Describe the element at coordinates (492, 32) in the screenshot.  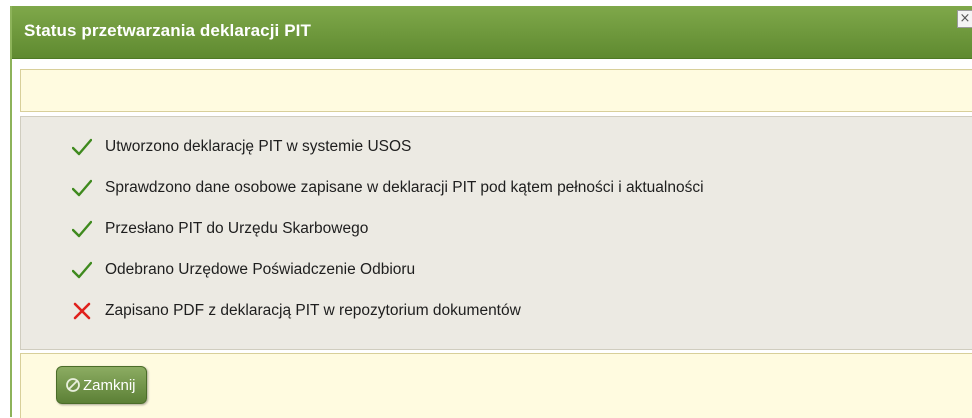
I see `dialog-title-bar: Status przetwarzania deklaracji PIT` at that location.